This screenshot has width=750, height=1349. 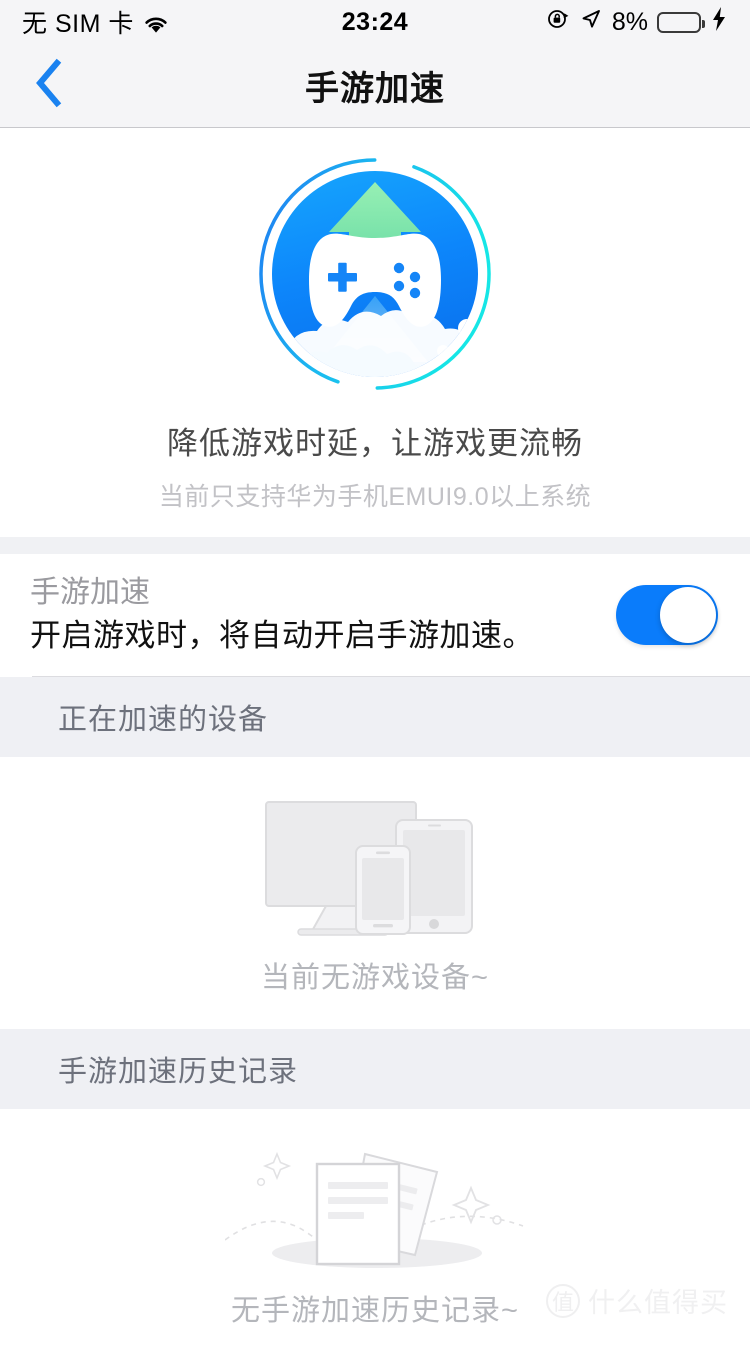 I want to click on page-title: 手游加速, so click(x=375, y=89).